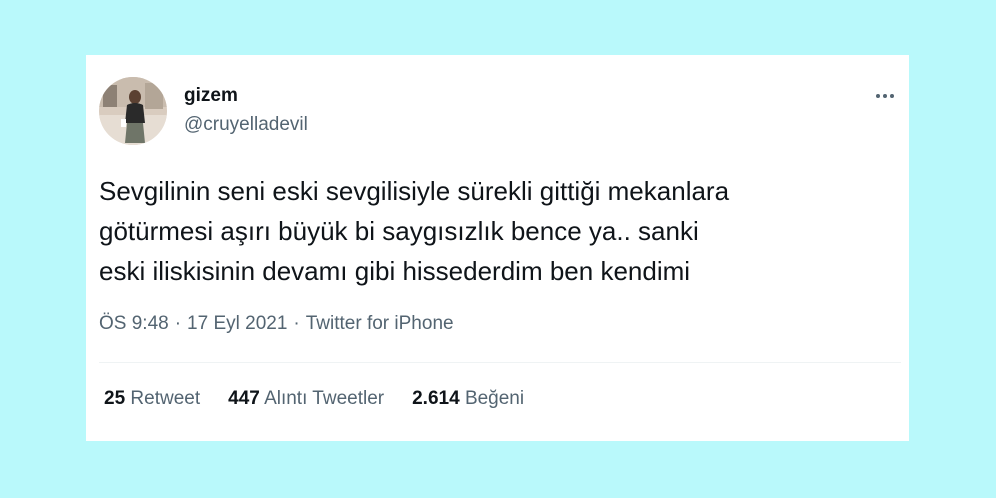  What do you see at coordinates (436, 398) in the screenshot?
I see `likes-count: 2.614` at bounding box center [436, 398].